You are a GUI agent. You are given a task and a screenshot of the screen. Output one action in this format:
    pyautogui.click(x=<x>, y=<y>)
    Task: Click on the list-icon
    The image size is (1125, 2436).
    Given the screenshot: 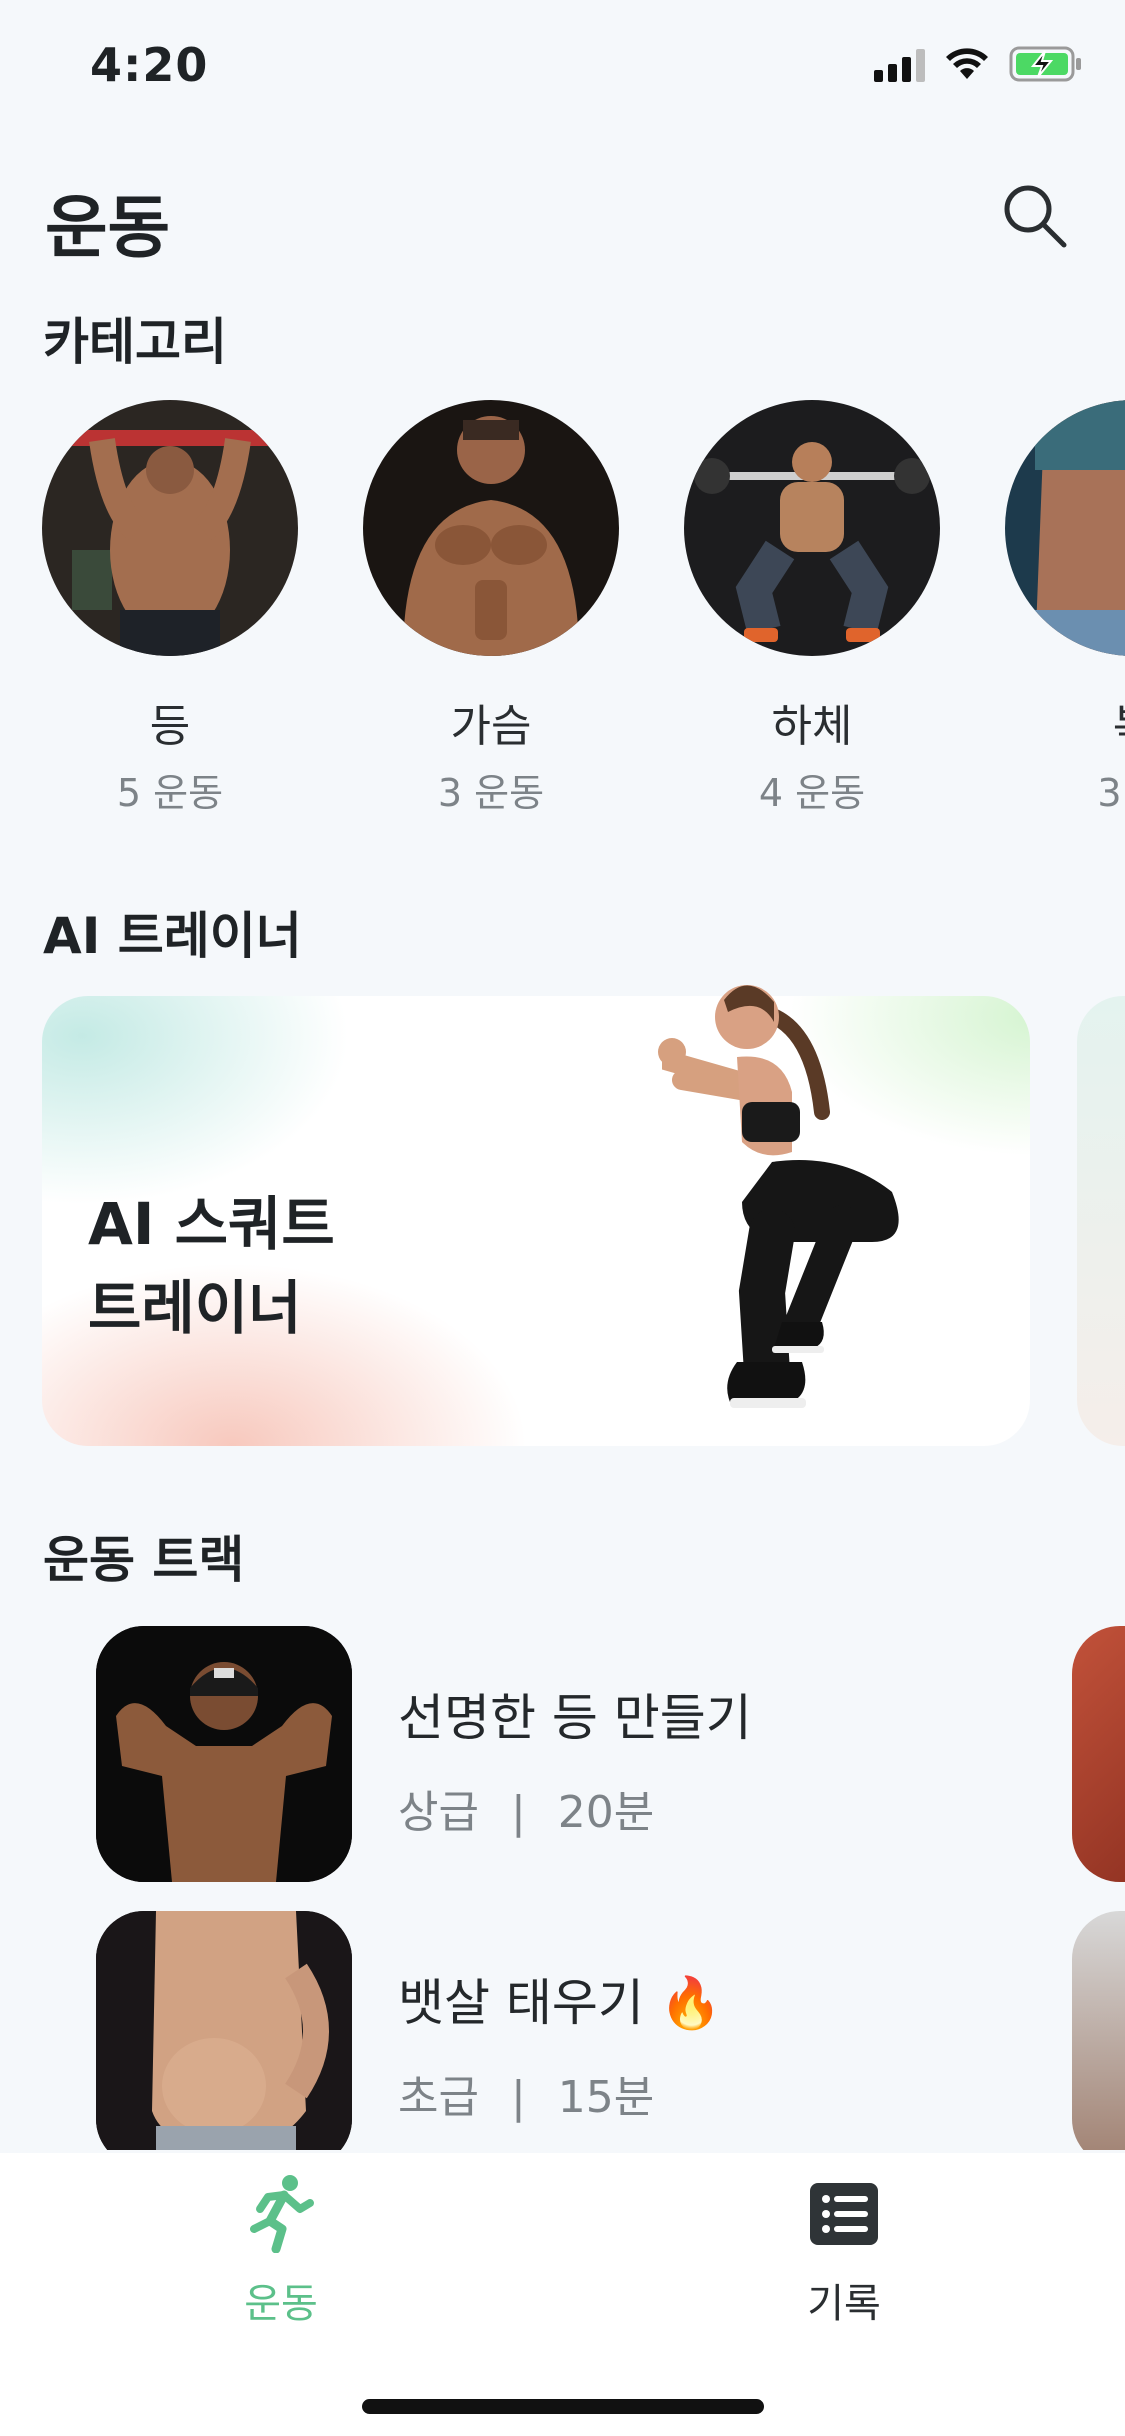 What is the action you would take?
    pyautogui.click(x=844, y=2214)
    